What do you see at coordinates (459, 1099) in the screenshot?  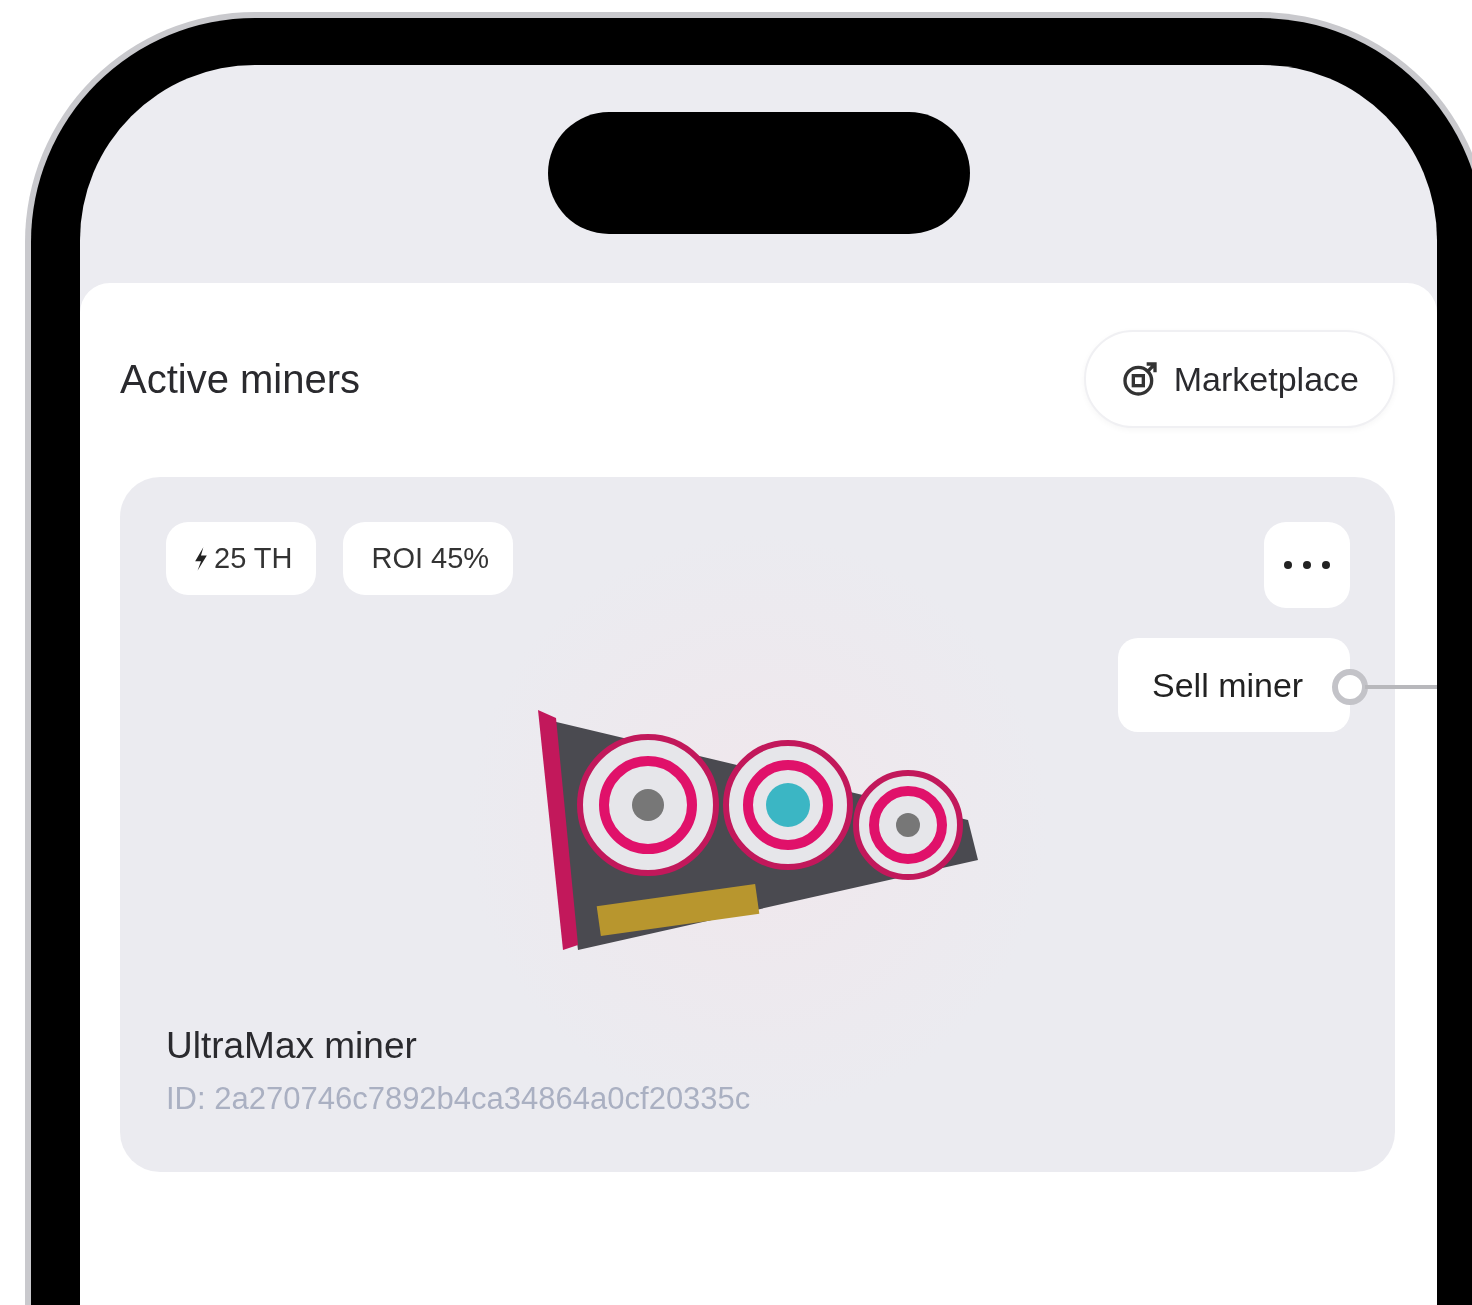 I see `miner-id: ID: 2a270746c7892b4ca34864a0cf20335c` at bounding box center [459, 1099].